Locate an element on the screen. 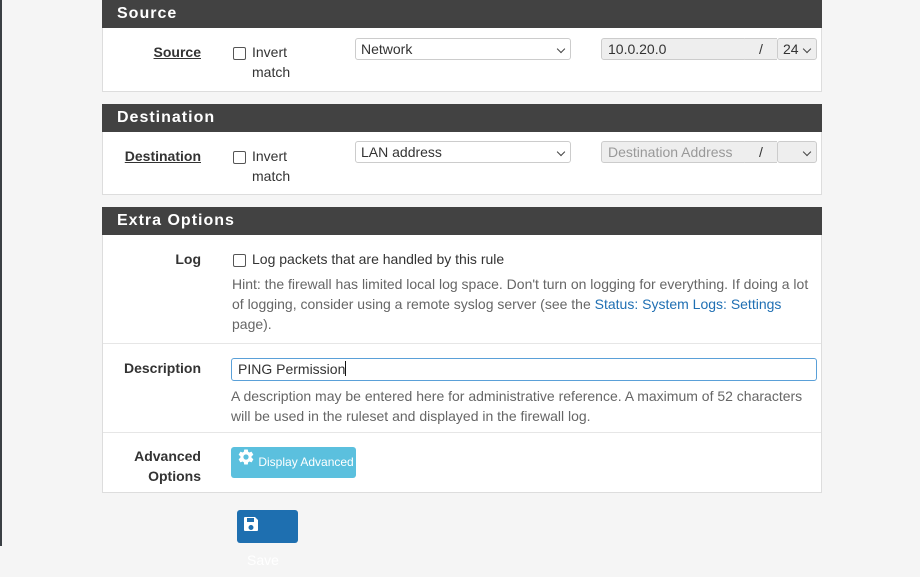 The height and width of the screenshot is (577, 920). description-value: PING Permission is located at coordinates (292, 369).